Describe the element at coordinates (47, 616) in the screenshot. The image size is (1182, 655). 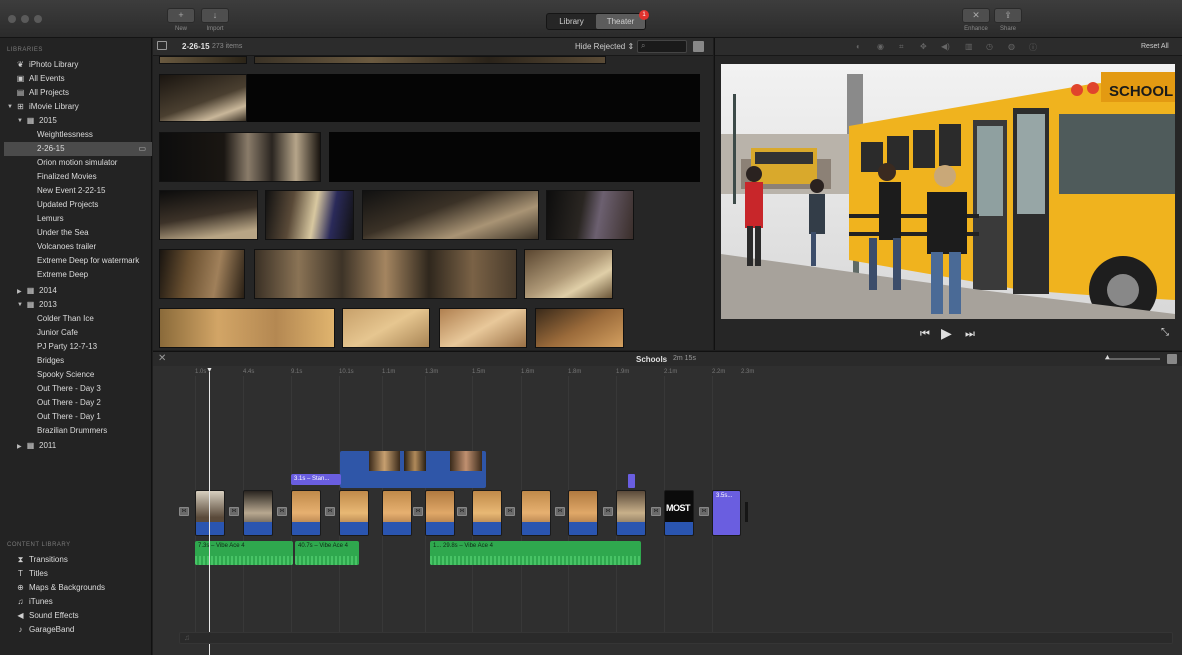
I see `content-item-sound-effects: ◀ Sound Effects` at that location.